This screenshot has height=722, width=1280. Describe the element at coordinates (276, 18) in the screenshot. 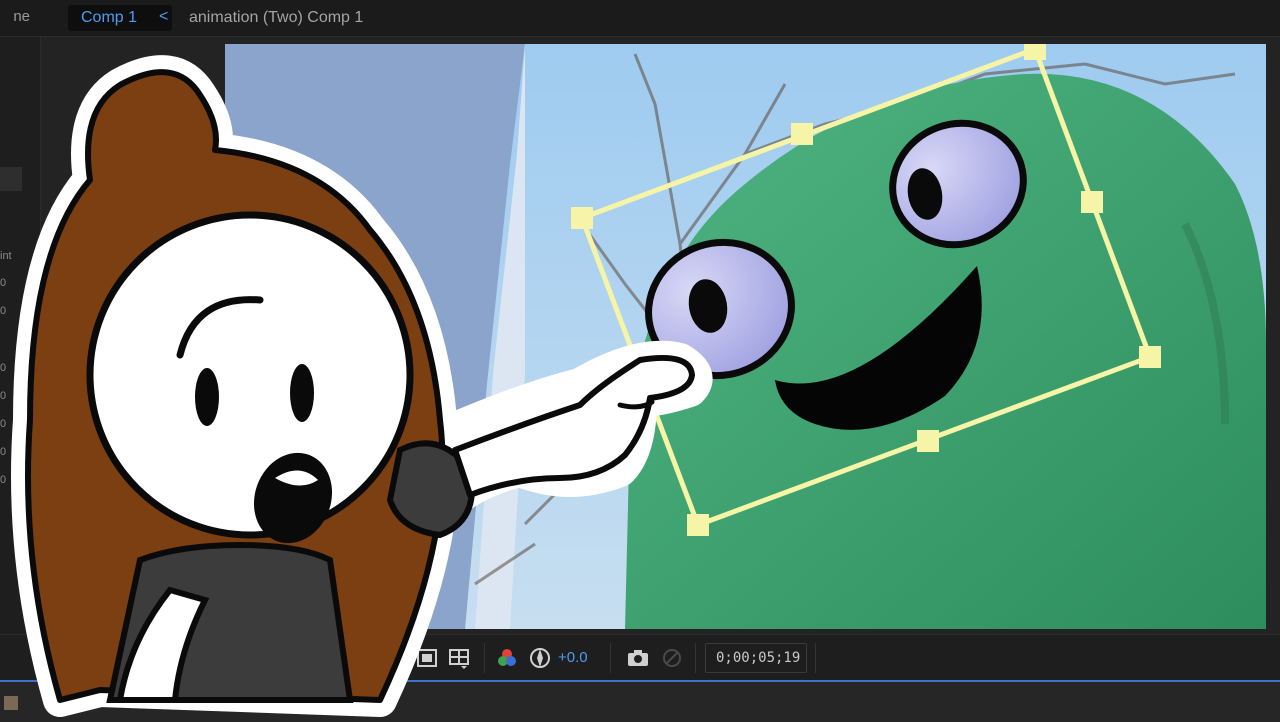

I see `breadcrumb: animation (Two) Comp 1` at that location.